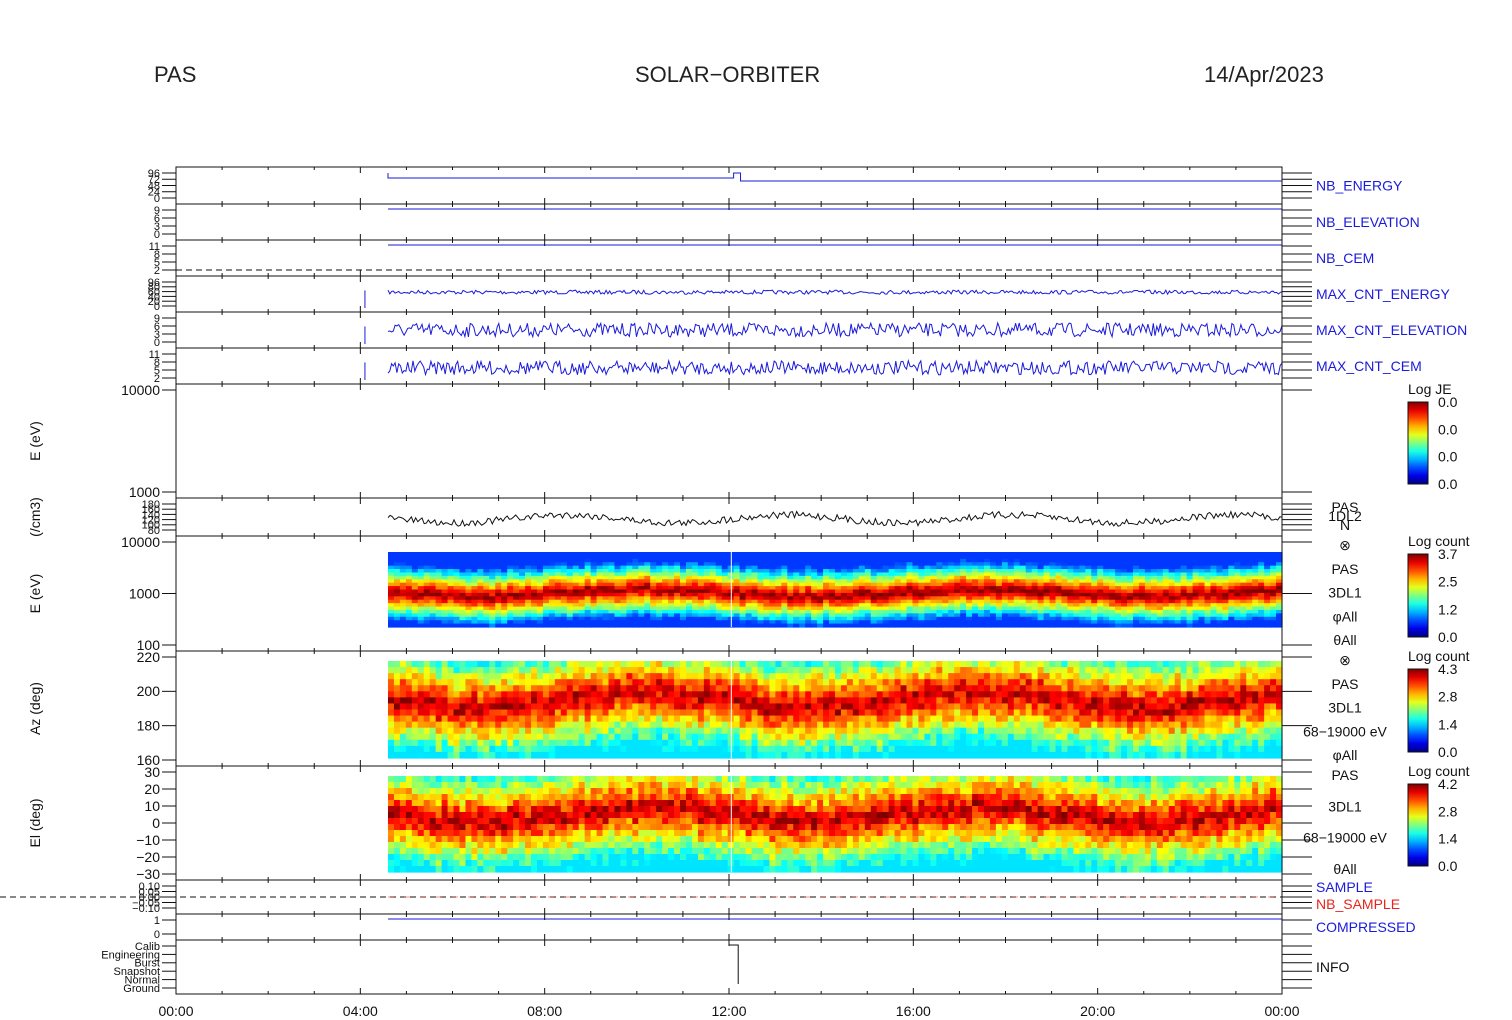 The width and height of the screenshot is (1512, 1020). What do you see at coordinates (1345, 525) in the screenshot?
I see `panel-annotation: N` at bounding box center [1345, 525].